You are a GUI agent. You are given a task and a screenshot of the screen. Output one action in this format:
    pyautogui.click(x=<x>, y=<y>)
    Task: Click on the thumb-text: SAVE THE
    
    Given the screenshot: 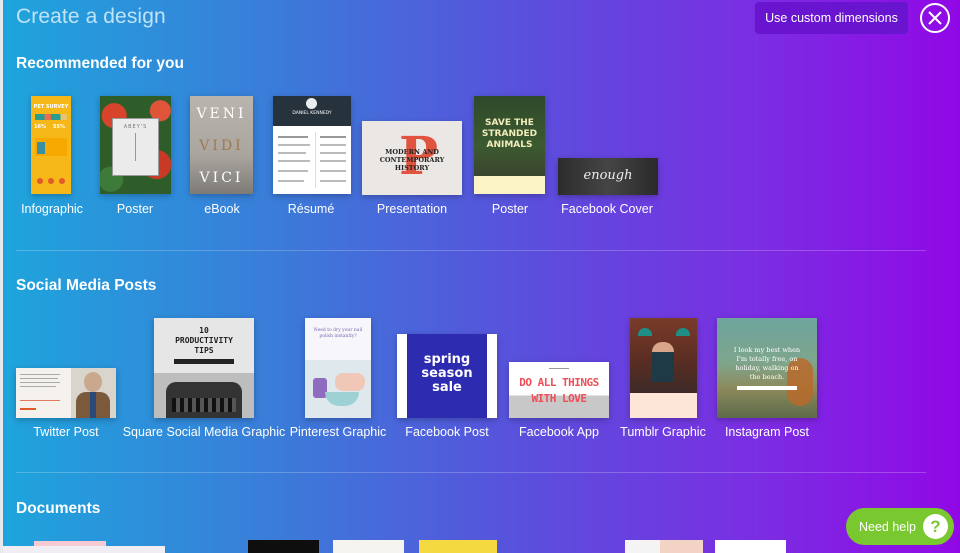 What is the action you would take?
    pyautogui.click(x=509, y=123)
    